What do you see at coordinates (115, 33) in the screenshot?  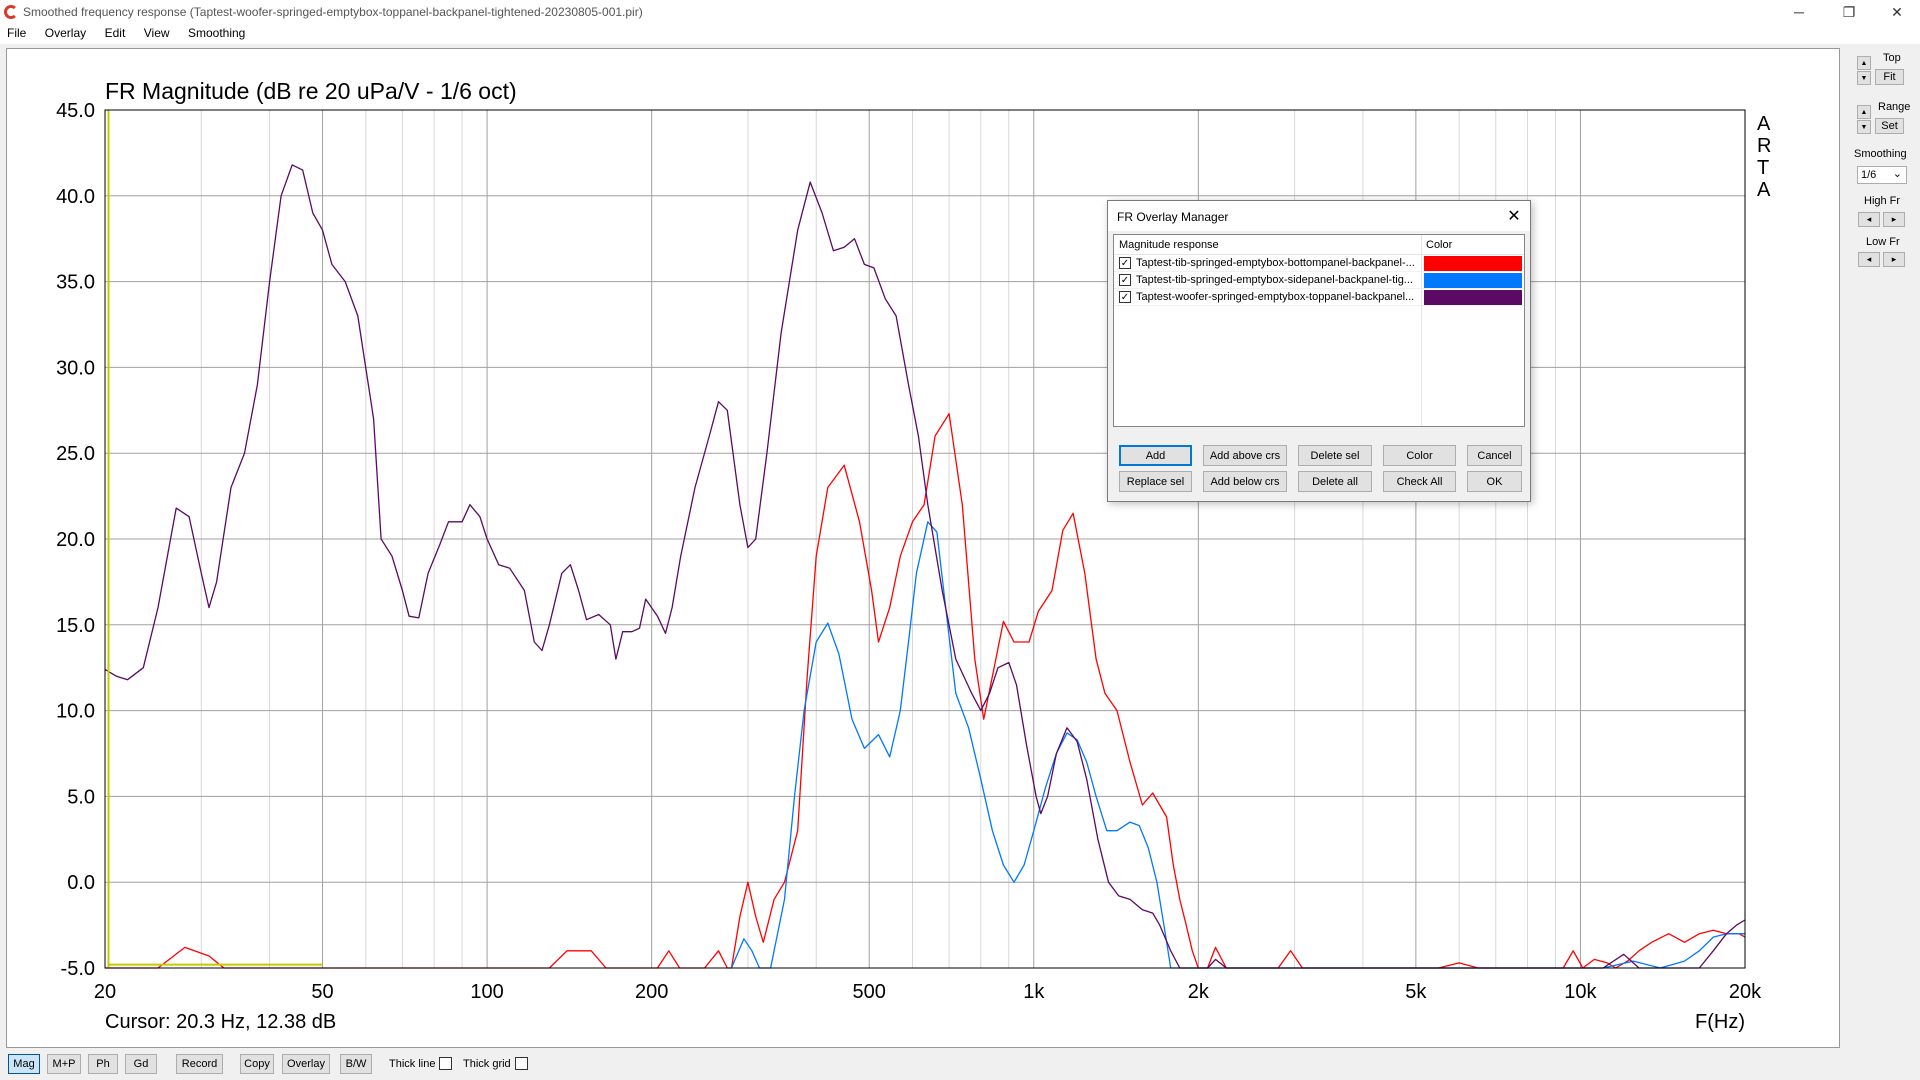 I see `menu-edit: Edit` at bounding box center [115, 33].